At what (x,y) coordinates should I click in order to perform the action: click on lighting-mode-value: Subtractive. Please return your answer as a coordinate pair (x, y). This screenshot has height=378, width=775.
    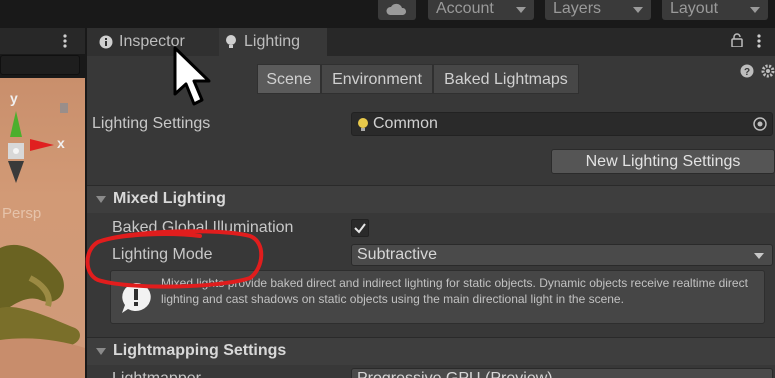
    Looking at the image, I should click on (397, 254).